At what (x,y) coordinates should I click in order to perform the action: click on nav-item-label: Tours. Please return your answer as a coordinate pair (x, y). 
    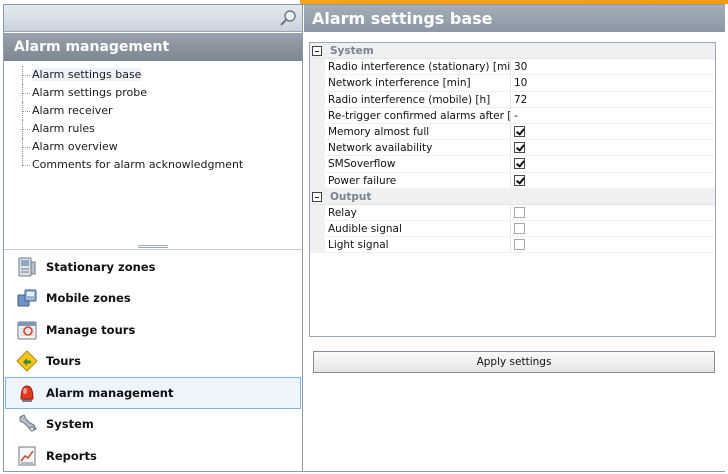
    Looking at the image, I should click on (63, 361).